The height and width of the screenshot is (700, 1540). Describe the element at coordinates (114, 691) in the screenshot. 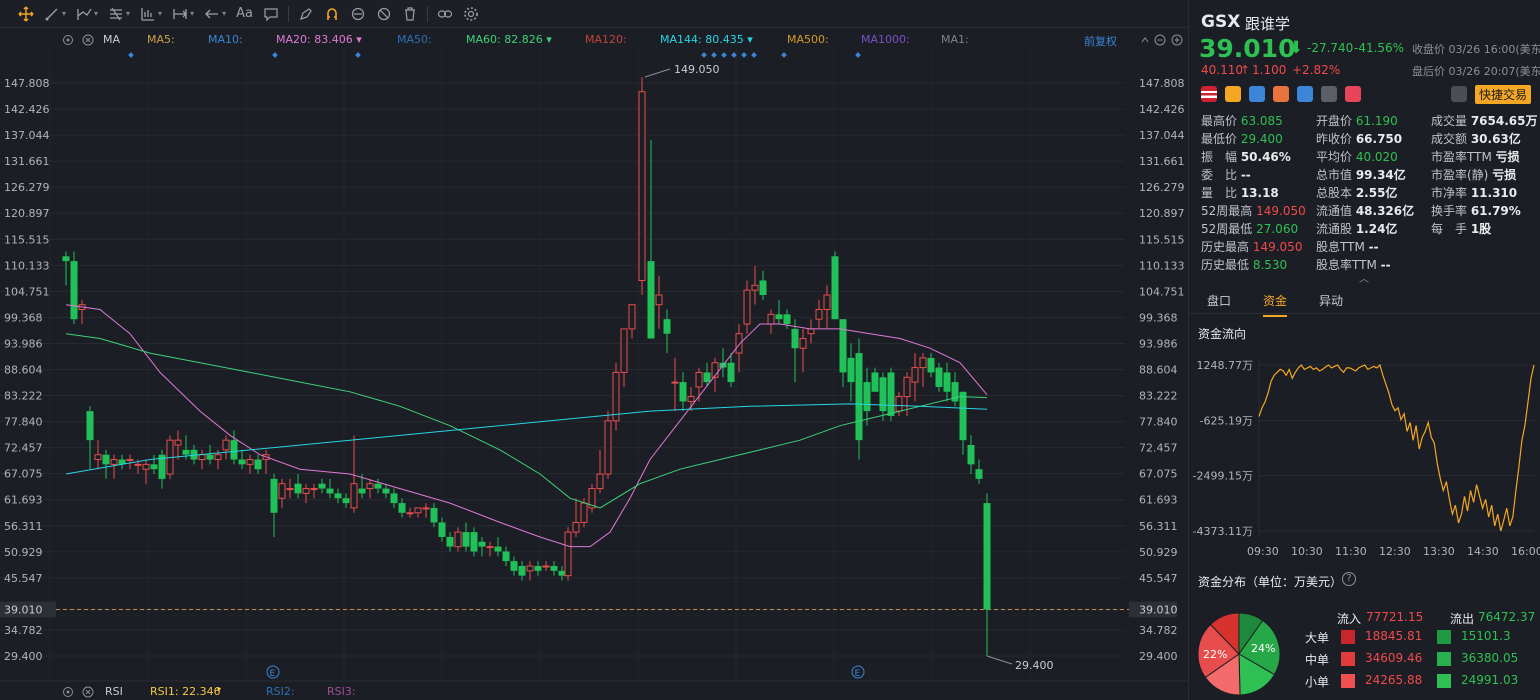

I see `rsi-label: RSI` at that location.